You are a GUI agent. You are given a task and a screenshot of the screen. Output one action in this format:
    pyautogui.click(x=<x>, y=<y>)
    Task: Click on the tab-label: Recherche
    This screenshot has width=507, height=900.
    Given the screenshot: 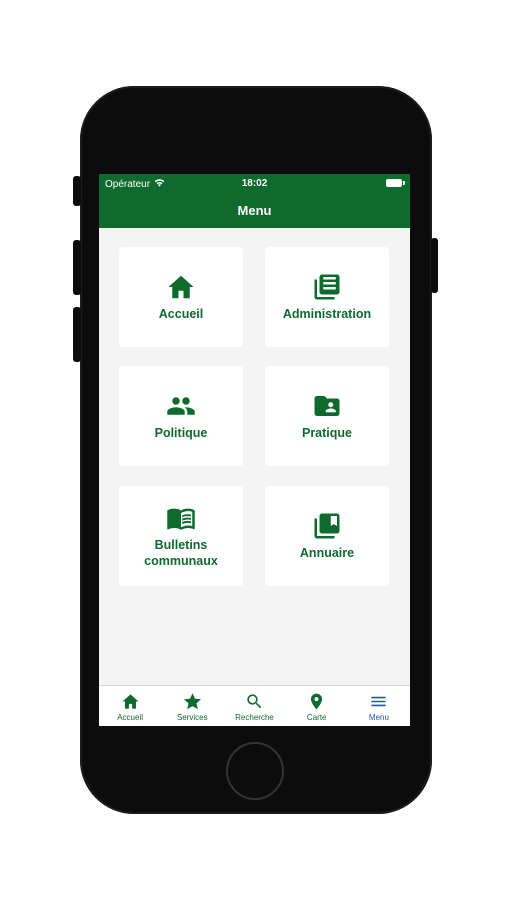 What is the action you would take?
    pyautogui.click(x=254, y=717)
    